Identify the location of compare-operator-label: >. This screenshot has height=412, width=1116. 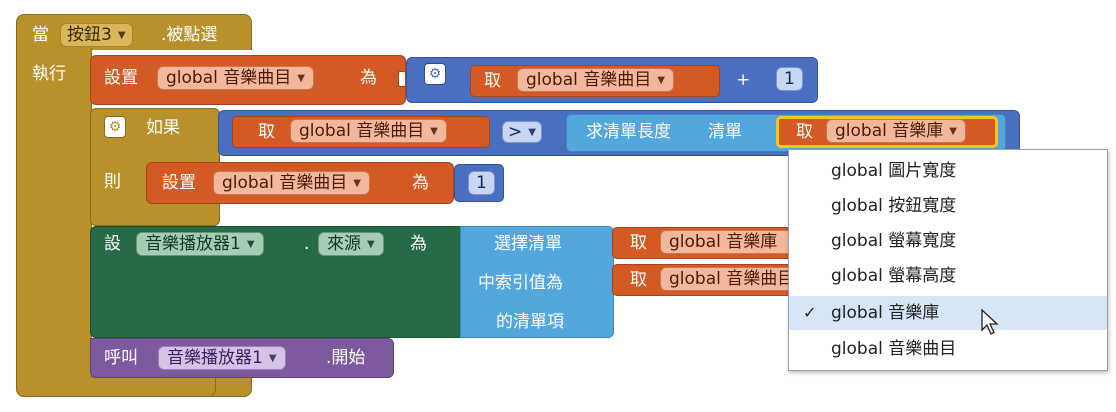
(515, 132).